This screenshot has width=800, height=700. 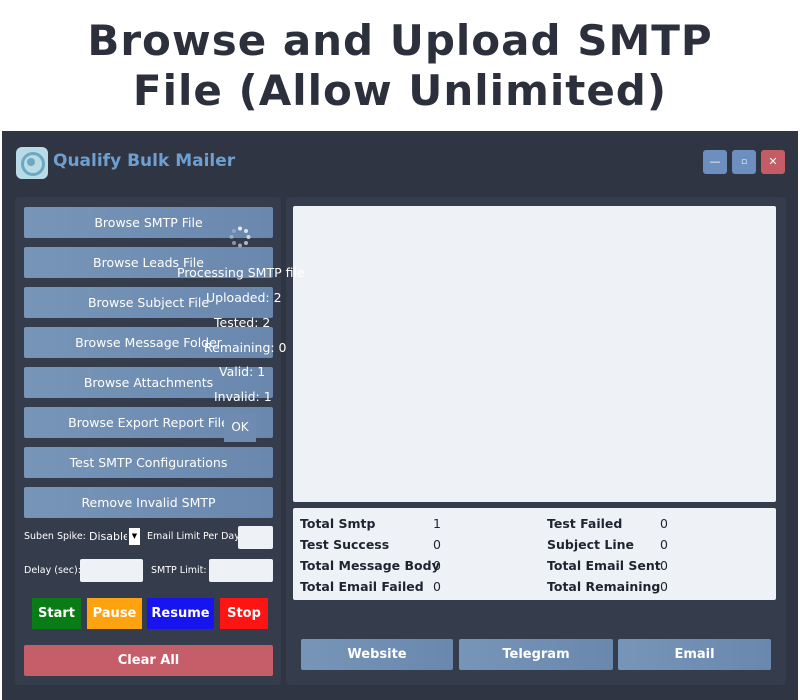 I want to click on stat-label: Total Remaining, so click(x=604, y=586).